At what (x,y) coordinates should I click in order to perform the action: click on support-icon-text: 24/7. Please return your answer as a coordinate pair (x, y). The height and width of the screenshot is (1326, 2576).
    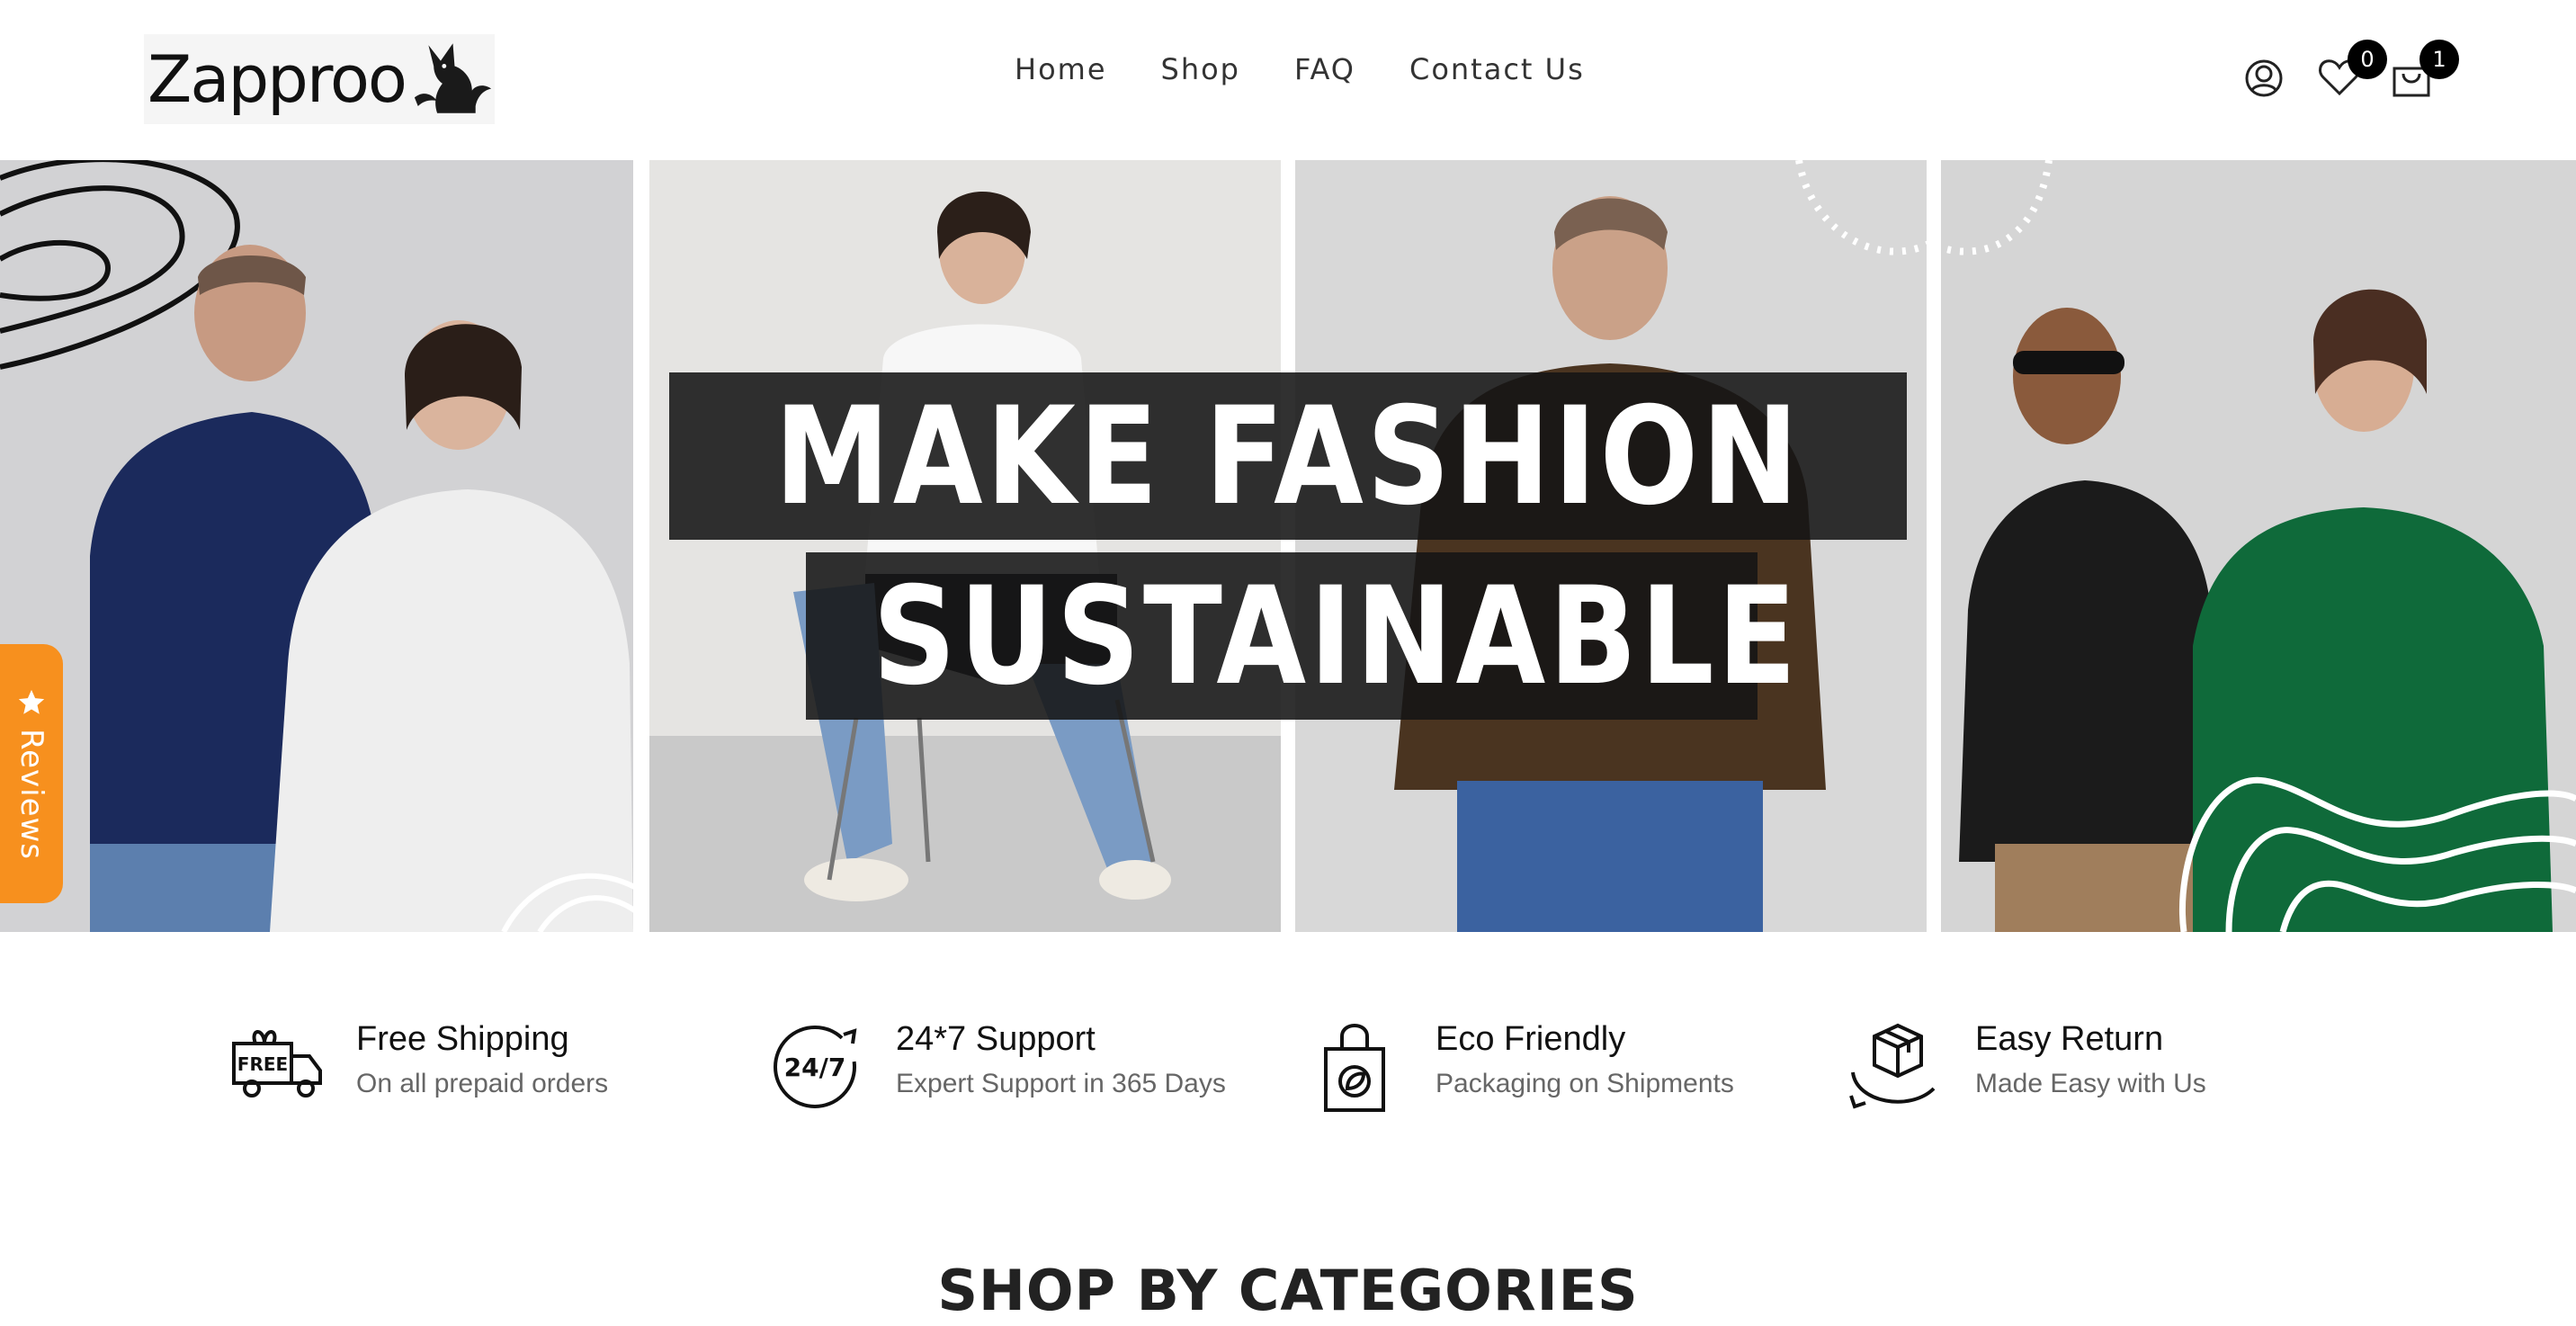
    Looking at the image, I should click on (815, 1068).